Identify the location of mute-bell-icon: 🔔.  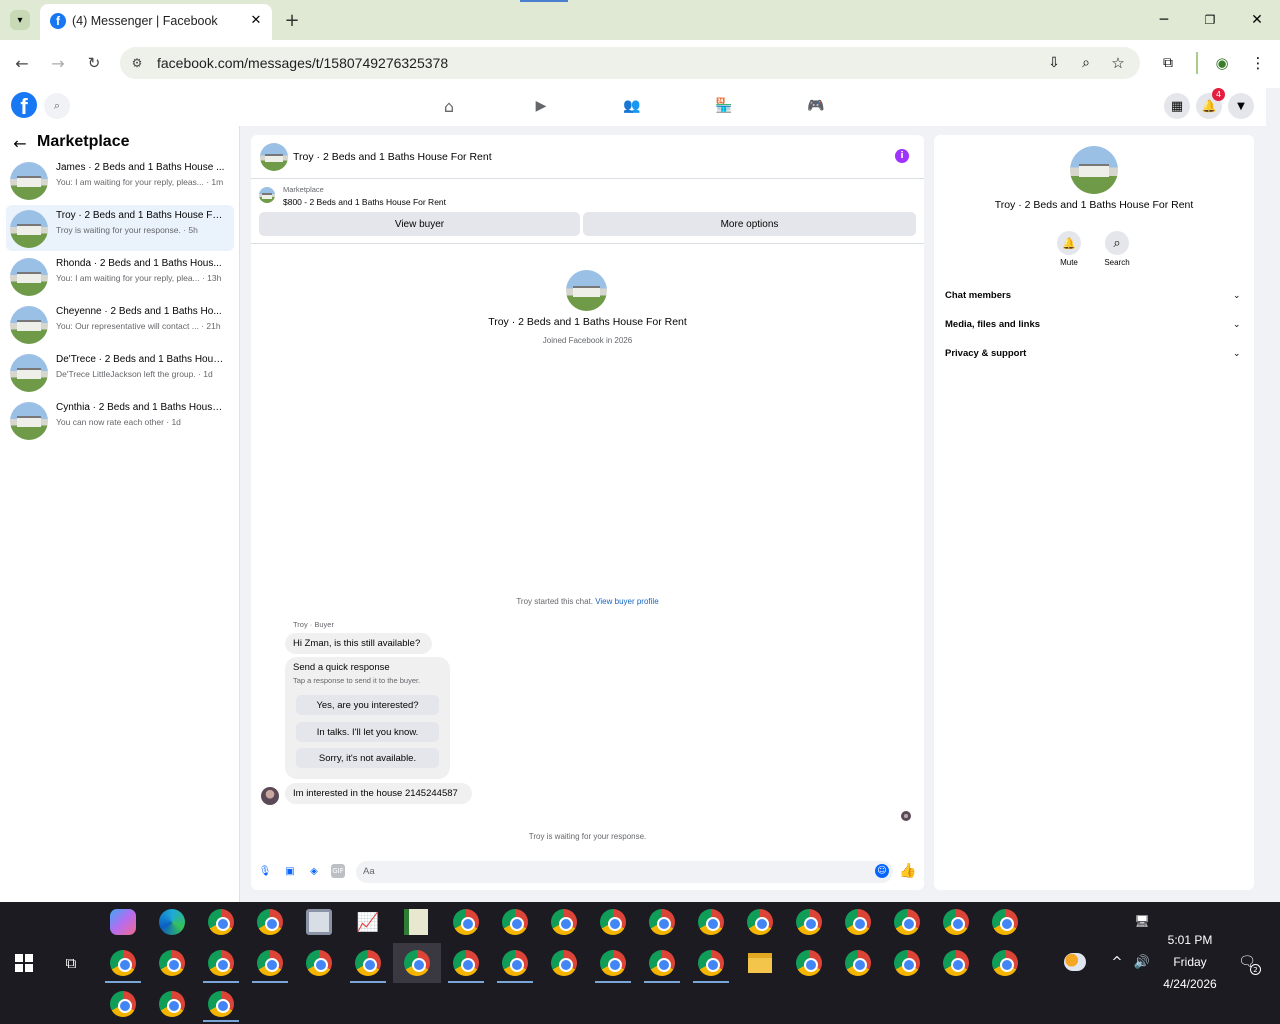
(1069, 243).